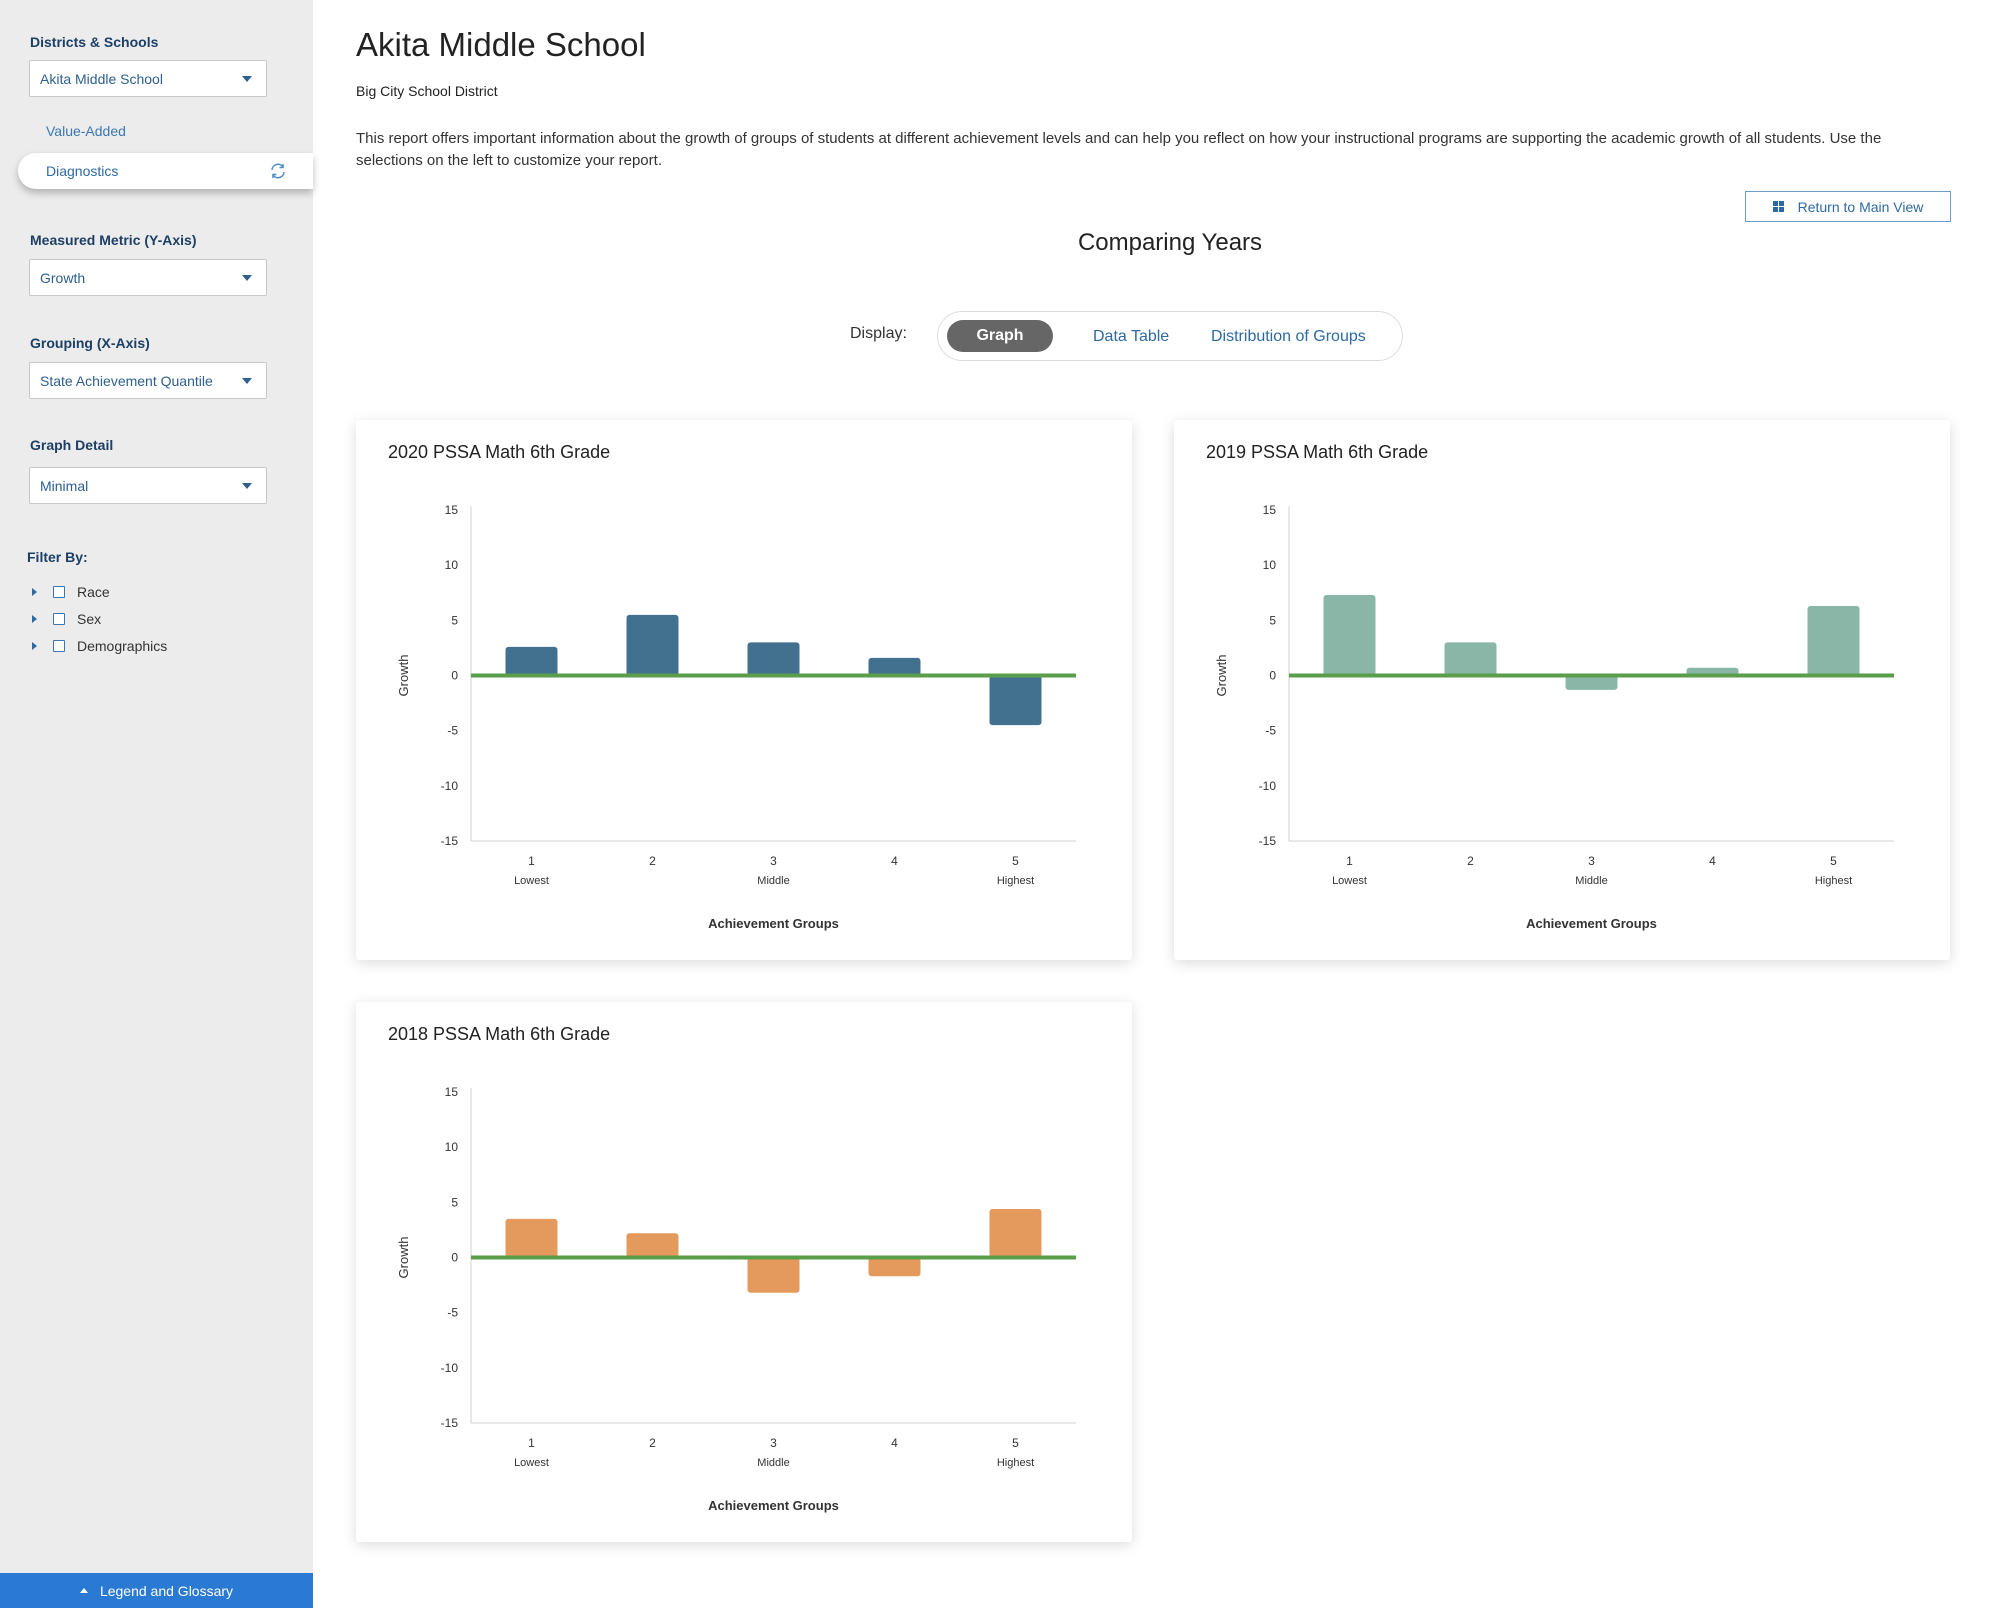  Describe the element at coordinates (1000, 336) in the screenshot. I see `display-graph-option: Graph` at that location.